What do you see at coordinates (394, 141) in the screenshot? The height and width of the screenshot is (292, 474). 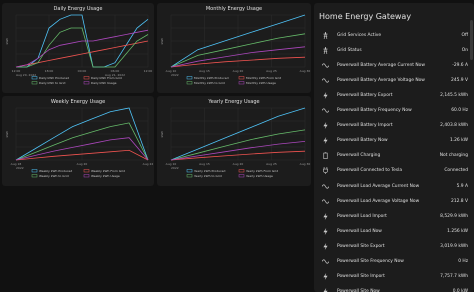 I see `entity-row: Powerwall Battery Now 1.26 kW` at bounding box center [394, 141].